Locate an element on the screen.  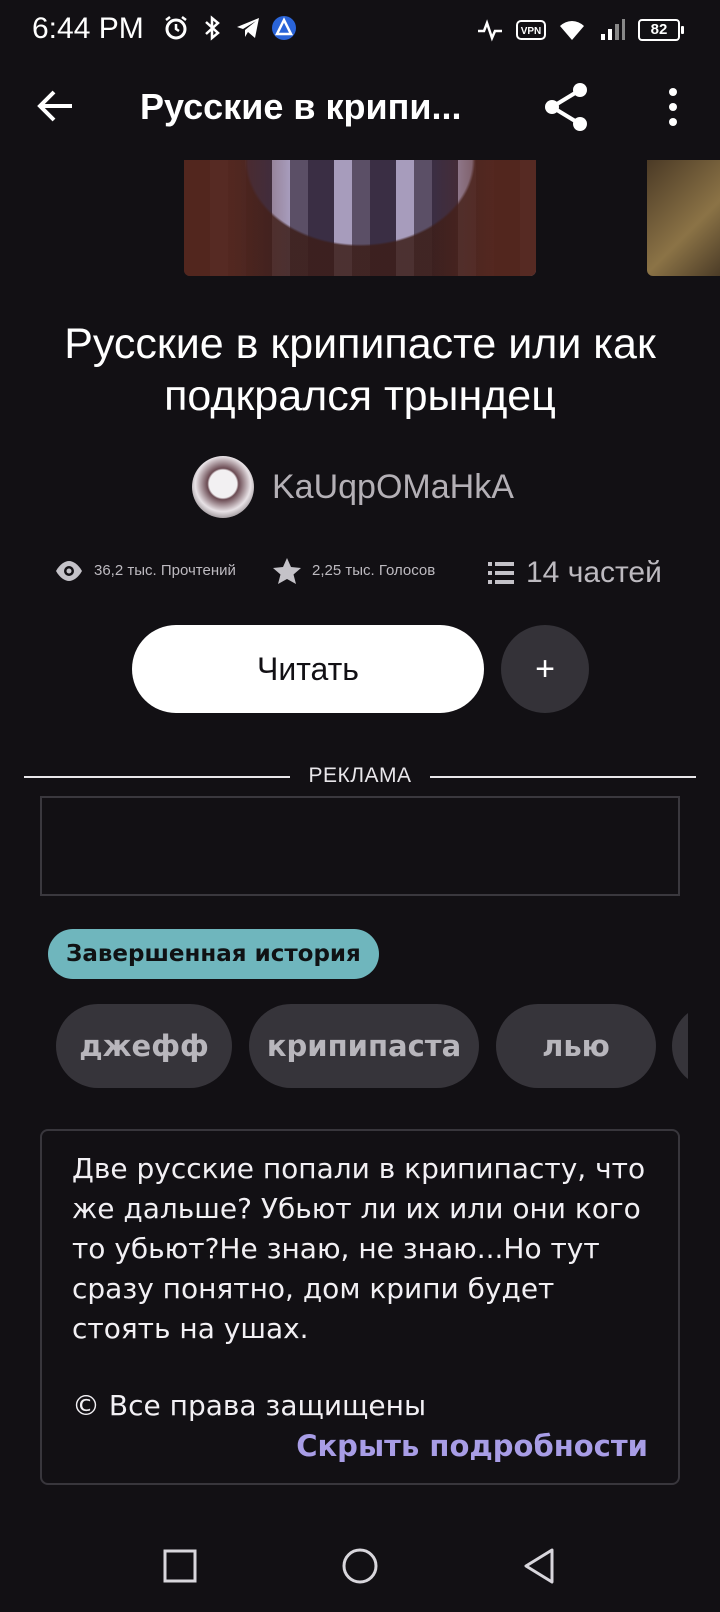
status-icons-right: VPN 82 is located at coordinates (580, 30).